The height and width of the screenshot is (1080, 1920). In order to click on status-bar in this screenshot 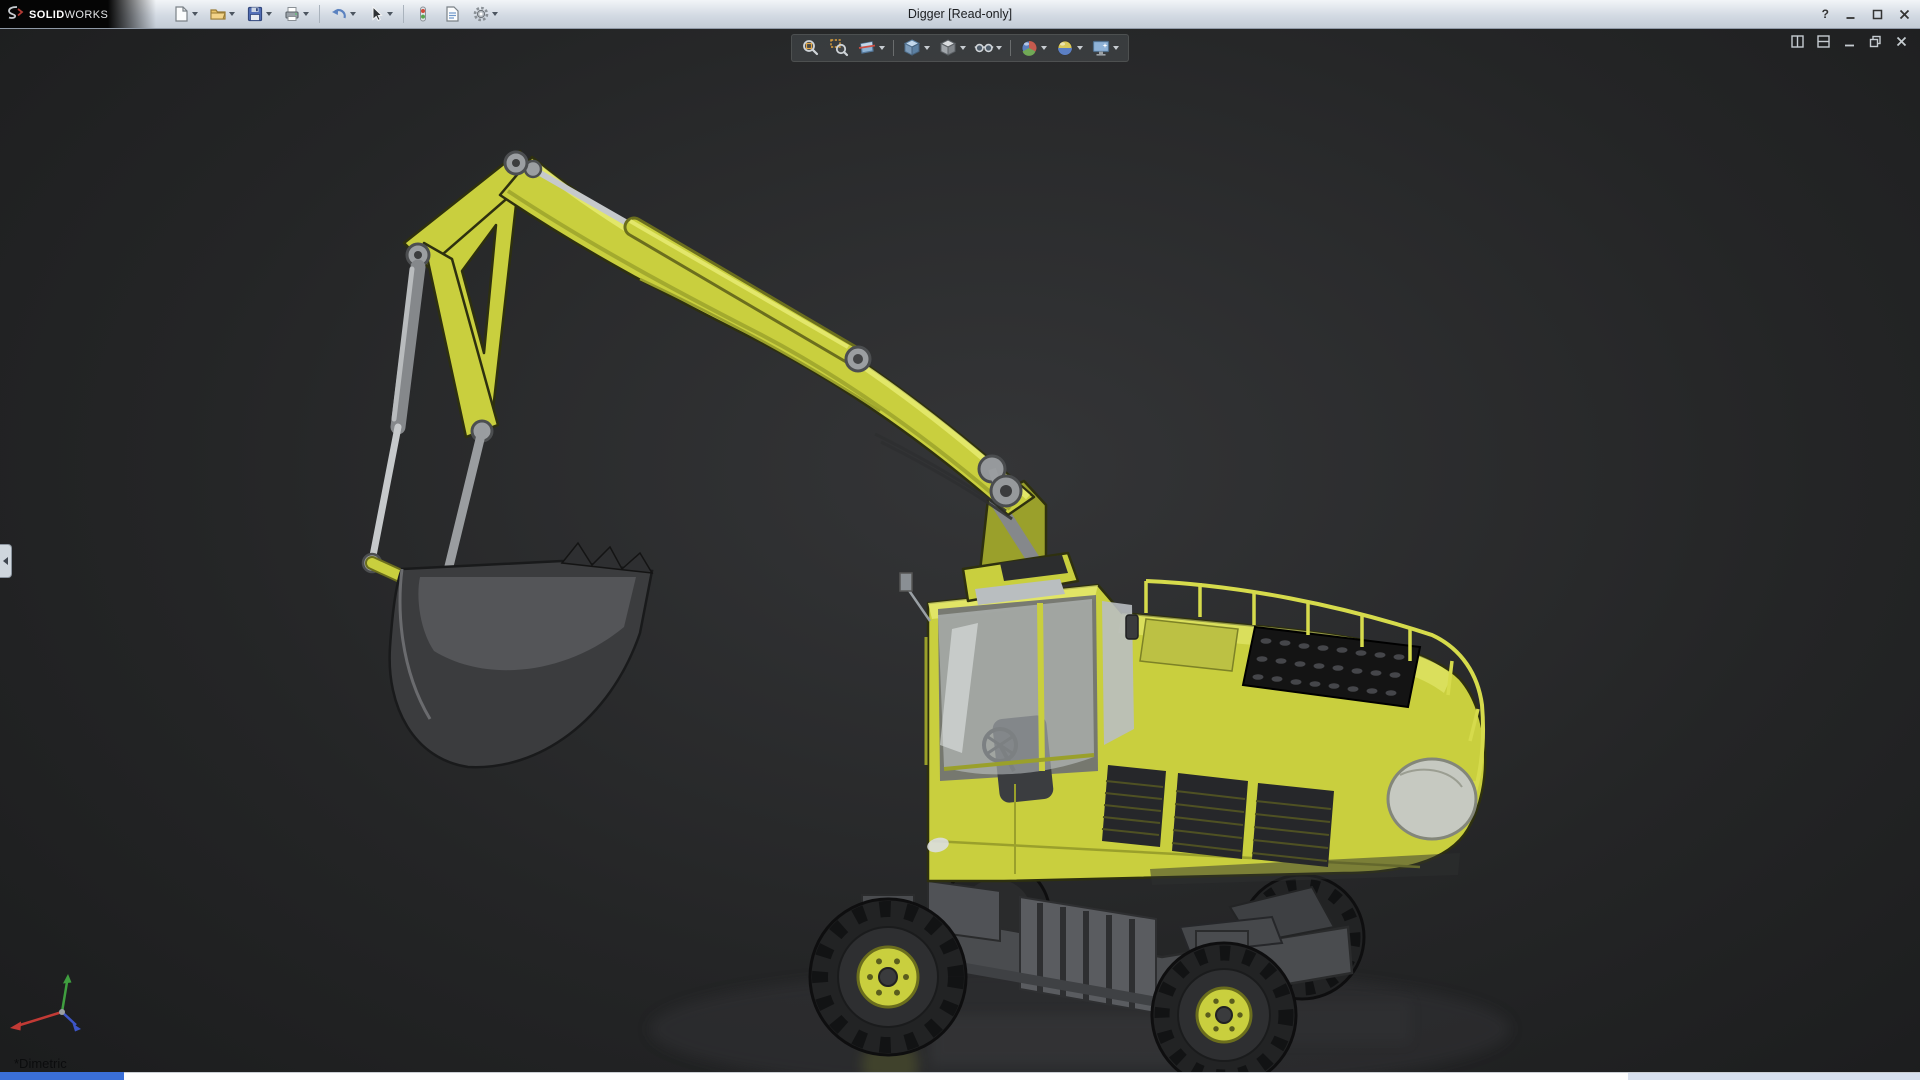, I will do `click(960, 1076)`.